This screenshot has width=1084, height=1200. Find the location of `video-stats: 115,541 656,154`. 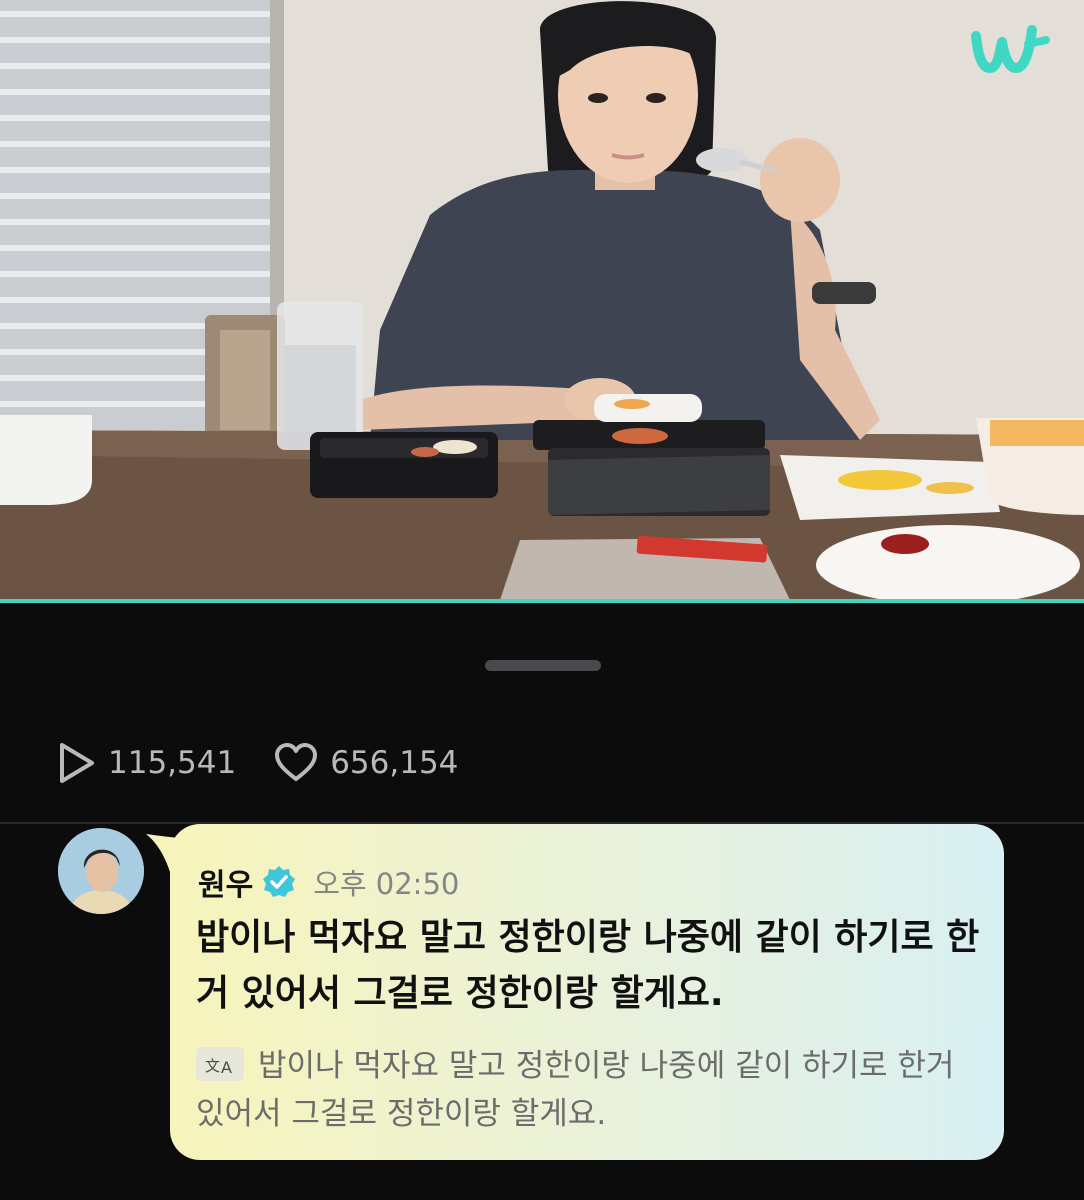

video-stats: 115,541 656,154 is located at coordinates (276, 763).